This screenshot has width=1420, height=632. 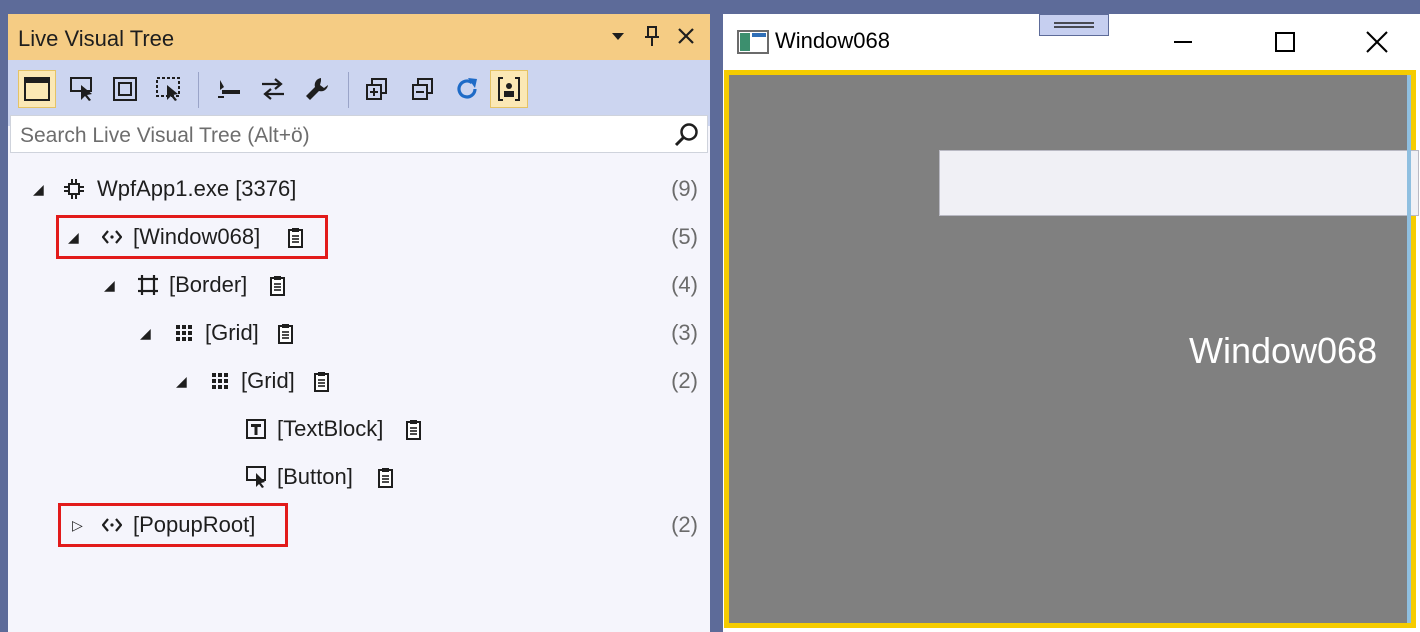 What do you see at coordinates (652, 36) in the screenshot?
I see `pin-icon` at bounding box center [652, 36].